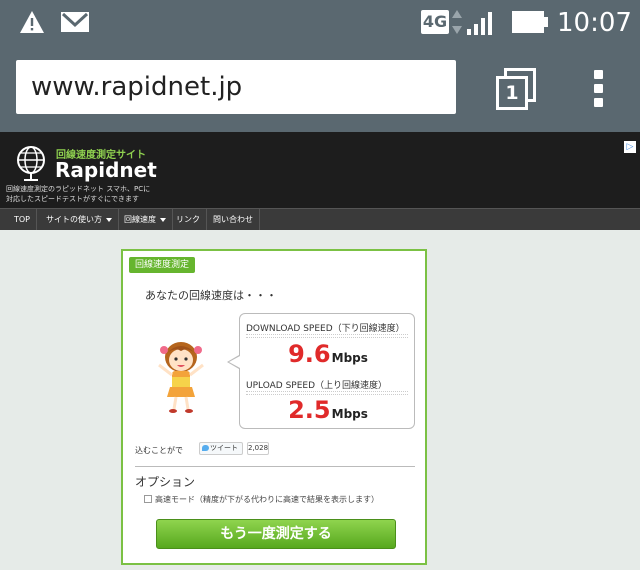  Describe the element at coordinates (181, 377) in the screenshot. I see `mascot-girl-icon` at that location.